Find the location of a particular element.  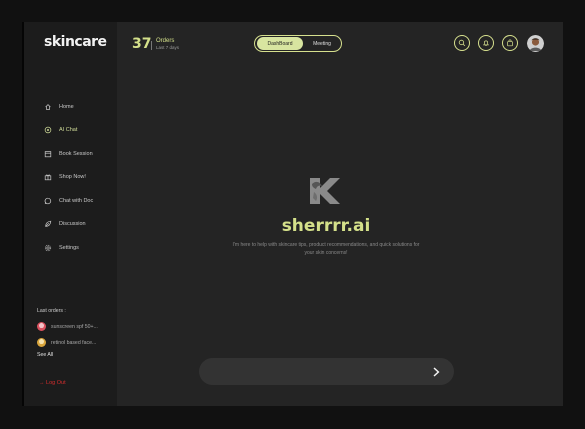

sherrrr-logo-icon is located at coordinates (324, 191).